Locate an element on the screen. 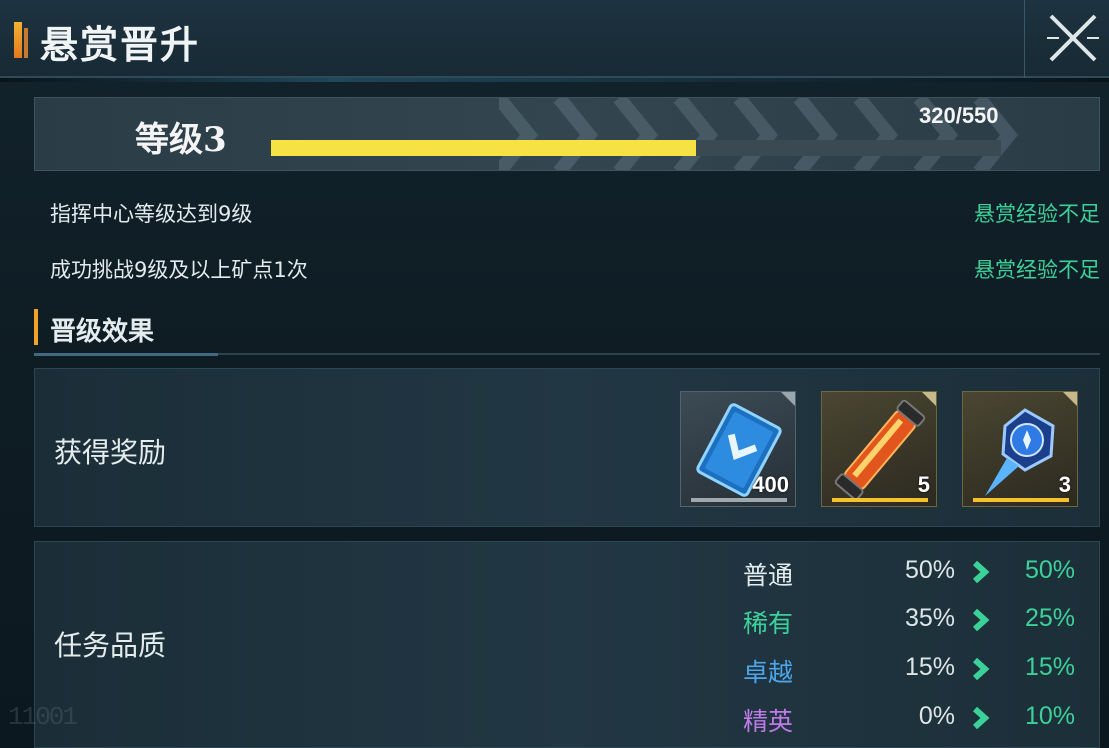 The width and height of the screenshot is (1109, 748). quality-row: 稀有 35% 25% is located at coordinates (915, 624).